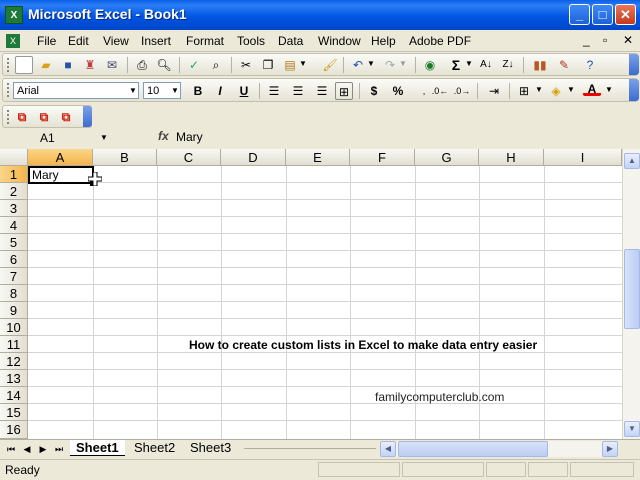  Describe the element at coordinates (46, 41) in the screenshot. I see `menu-file: File` at that location.